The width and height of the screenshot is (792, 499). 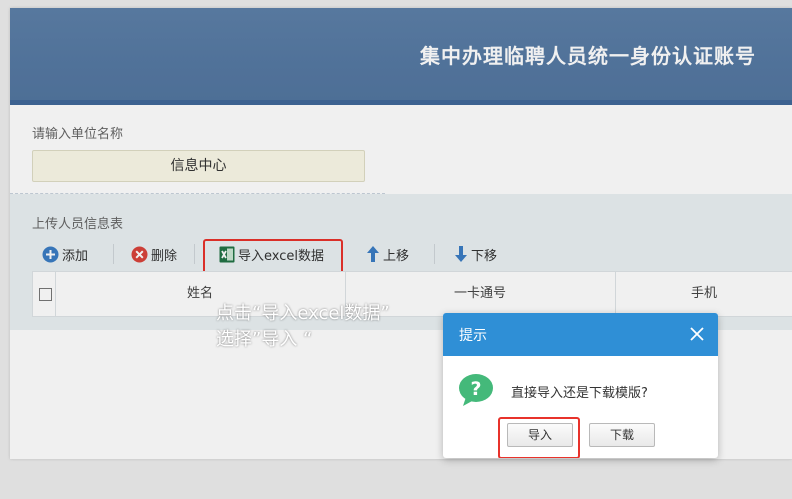 I want to click on dialog-header: 提示, so click(x=580, y=334).